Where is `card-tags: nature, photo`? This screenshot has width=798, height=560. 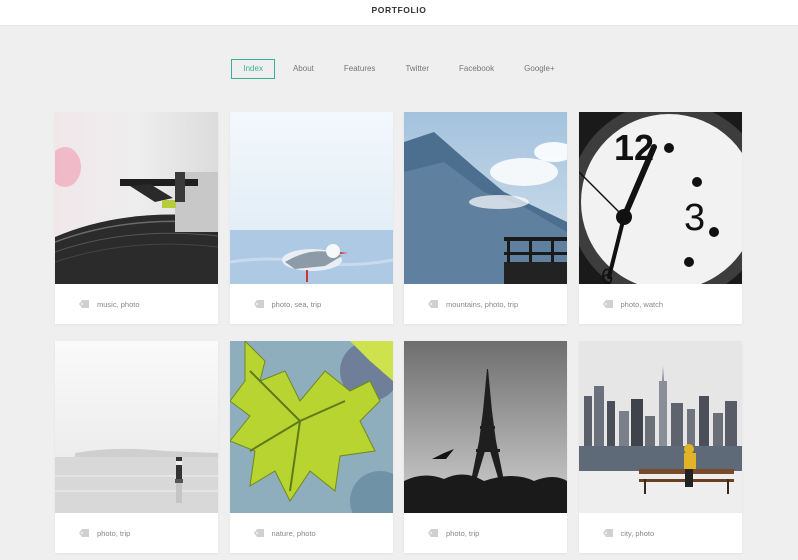
card-tags: nature, photo is located at coordinates (294, 533).